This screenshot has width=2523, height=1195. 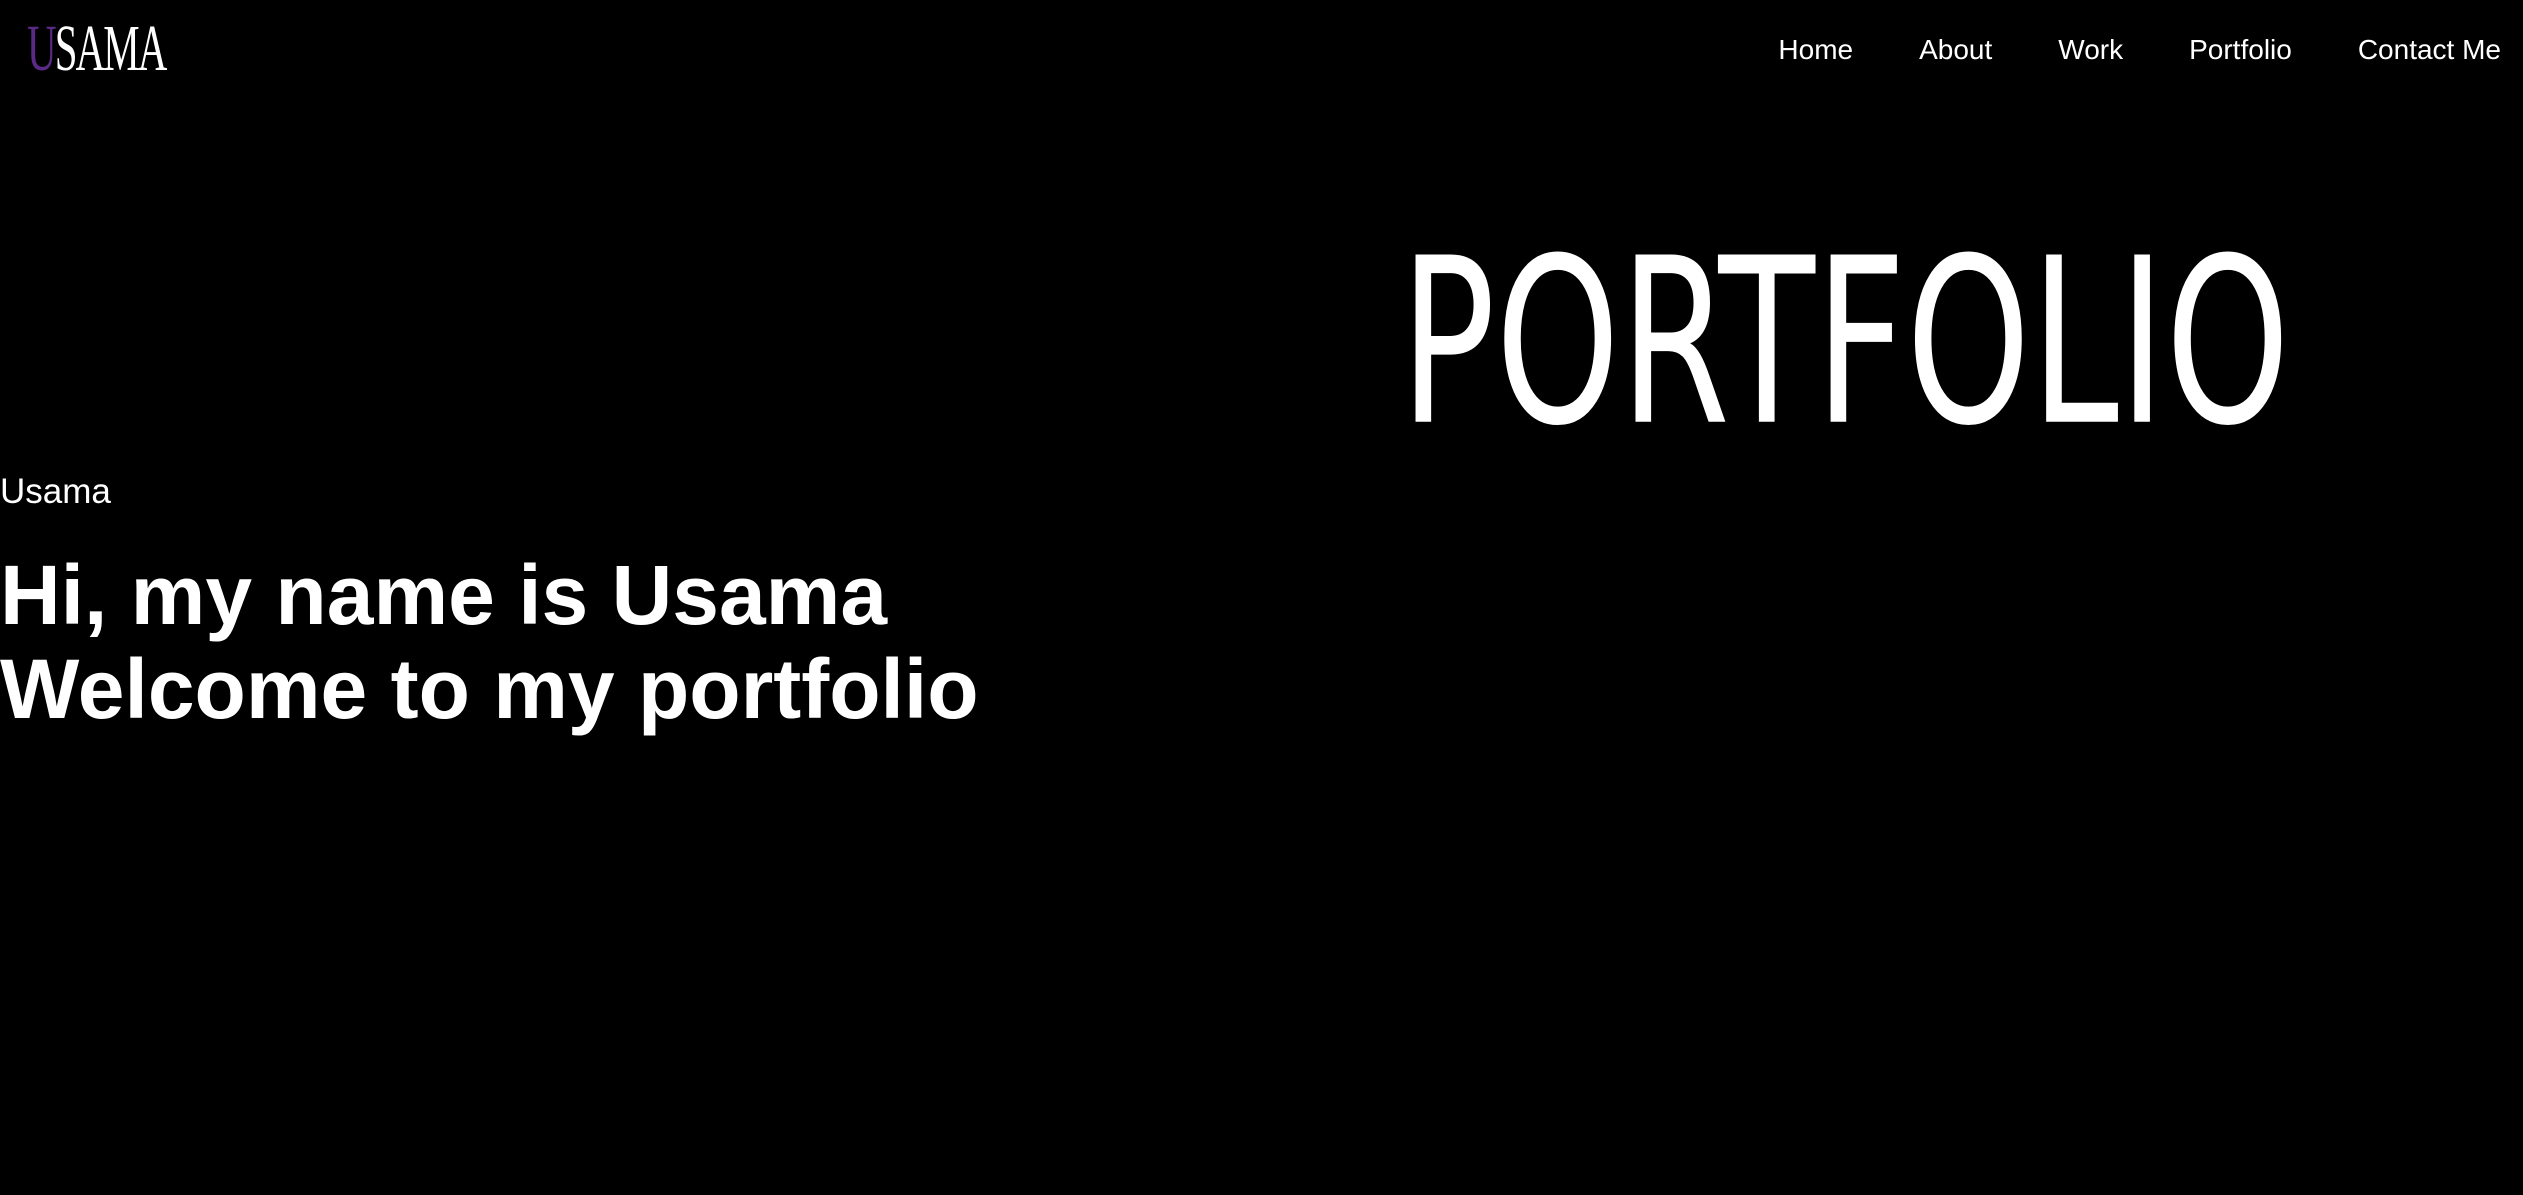 I want to click on hero-title-line-2: Welcome to my portfolio, so click(x=489, y=689).